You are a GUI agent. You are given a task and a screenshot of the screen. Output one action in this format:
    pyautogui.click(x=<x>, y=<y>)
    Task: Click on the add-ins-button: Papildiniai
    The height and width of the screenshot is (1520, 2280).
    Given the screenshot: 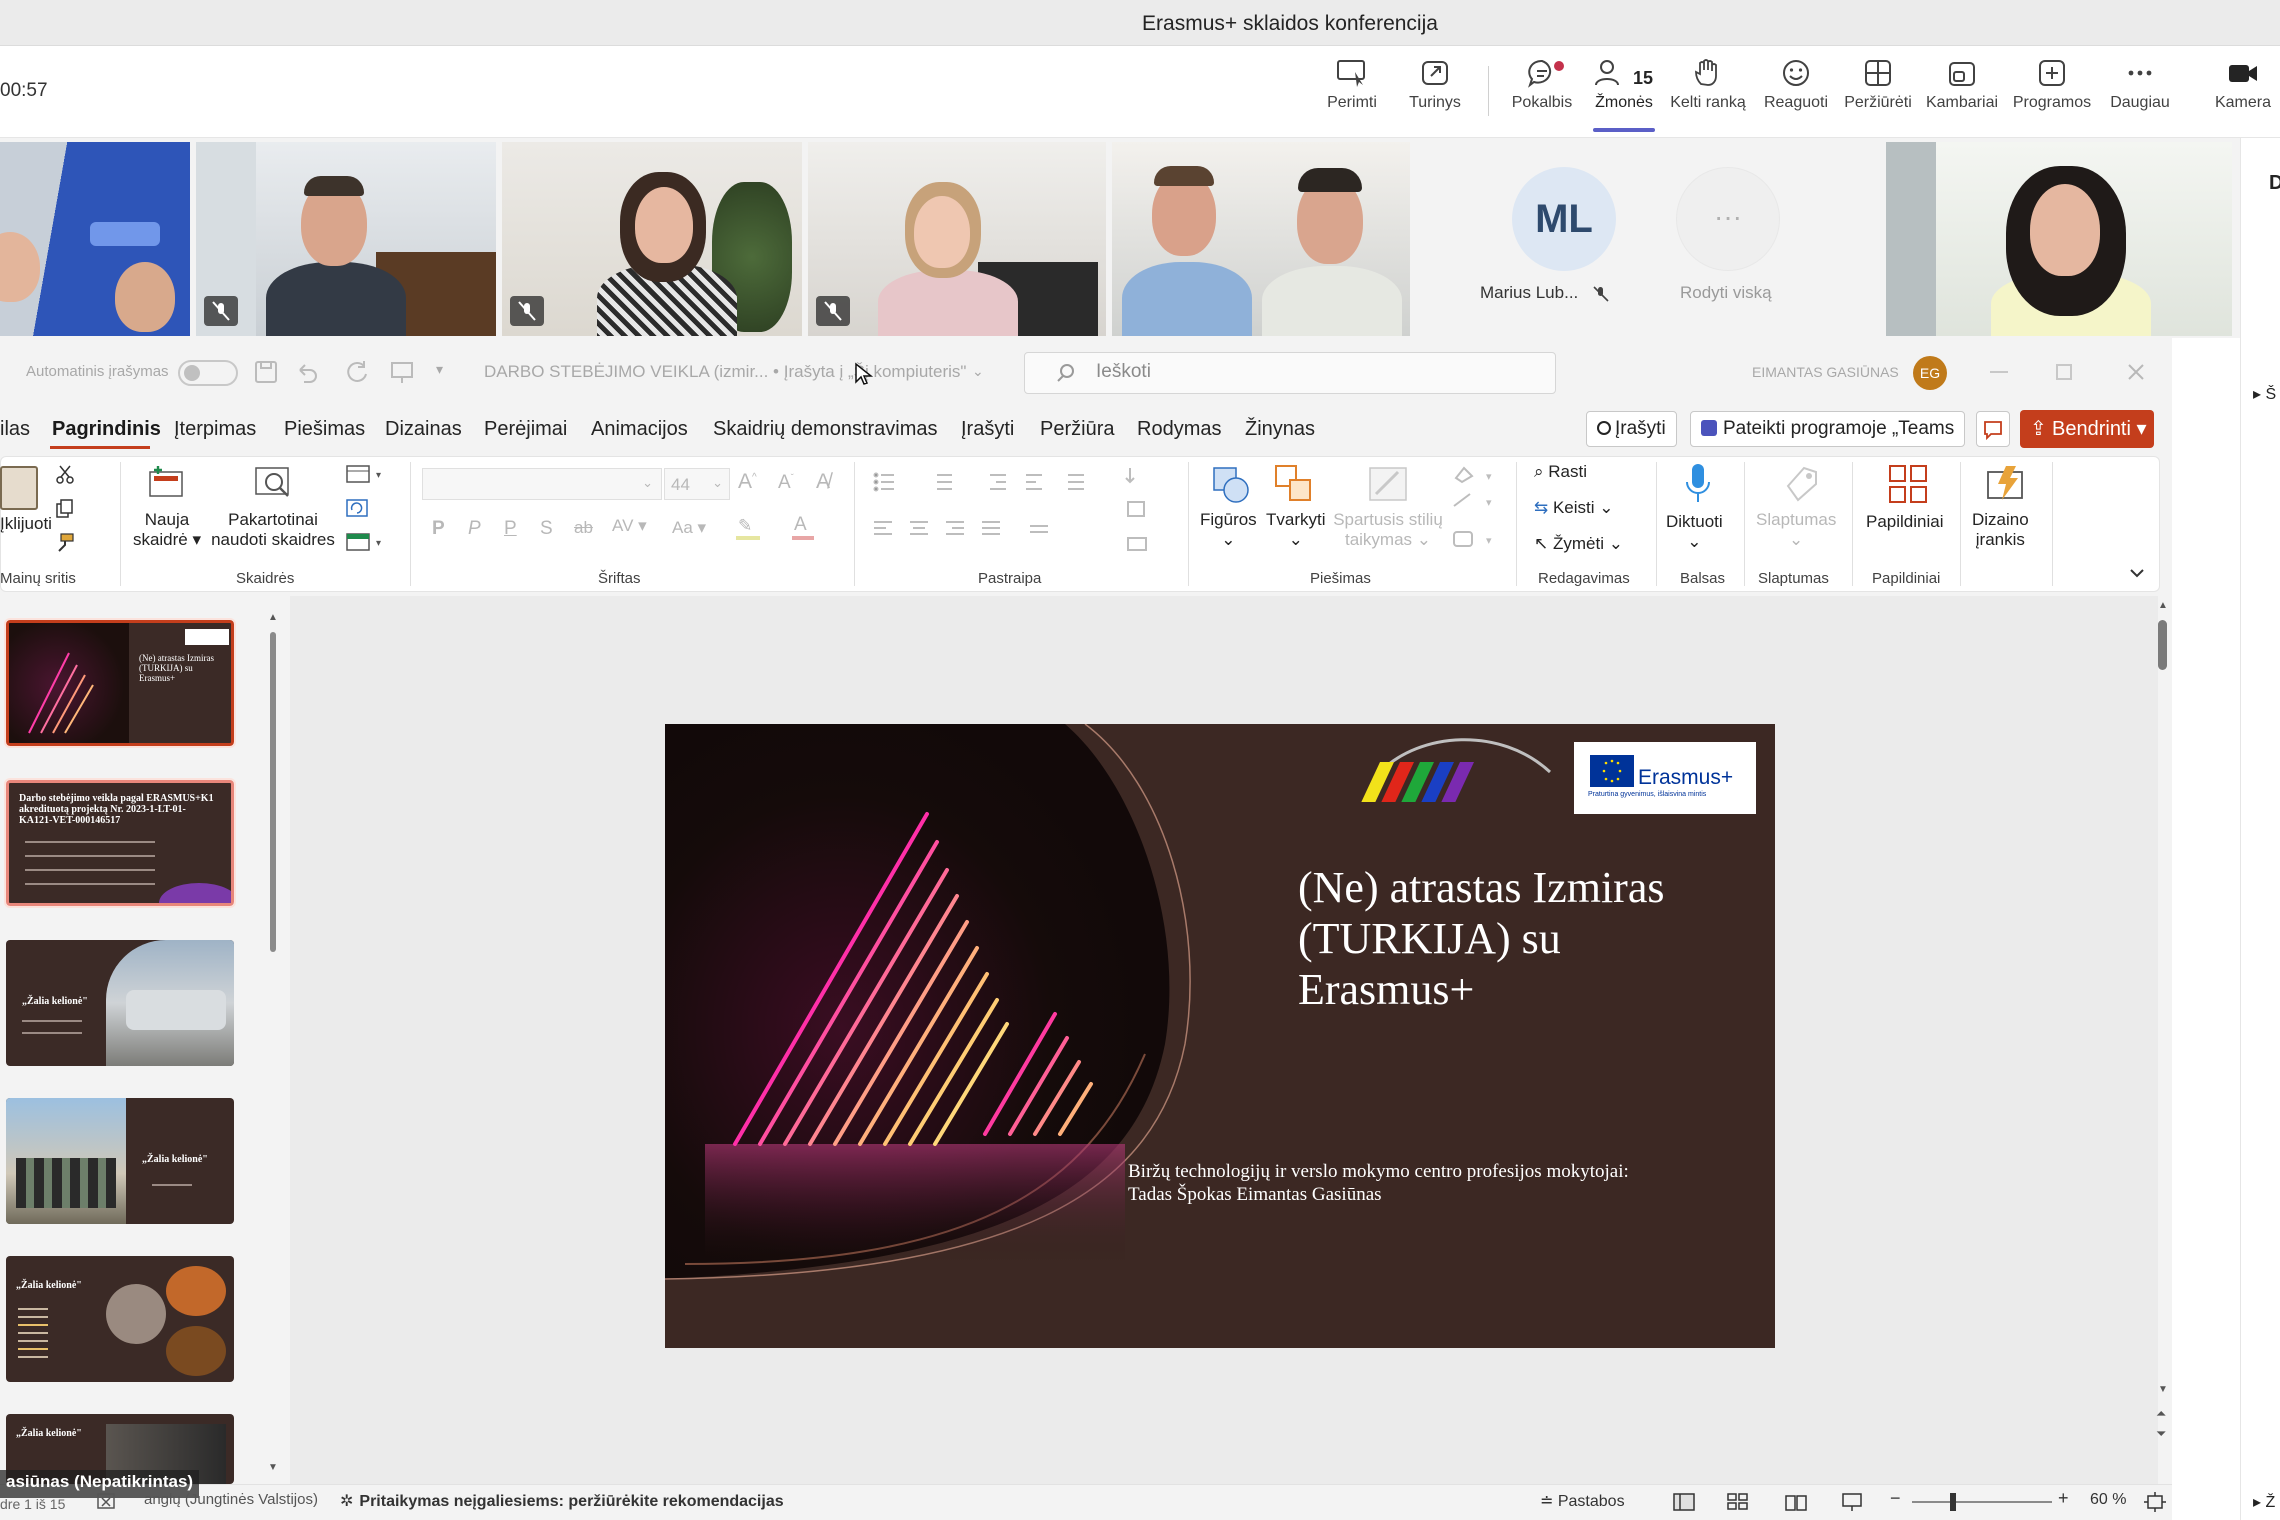 What is the action you would take?
    pyautogui.click(x=1905, y=522)
    